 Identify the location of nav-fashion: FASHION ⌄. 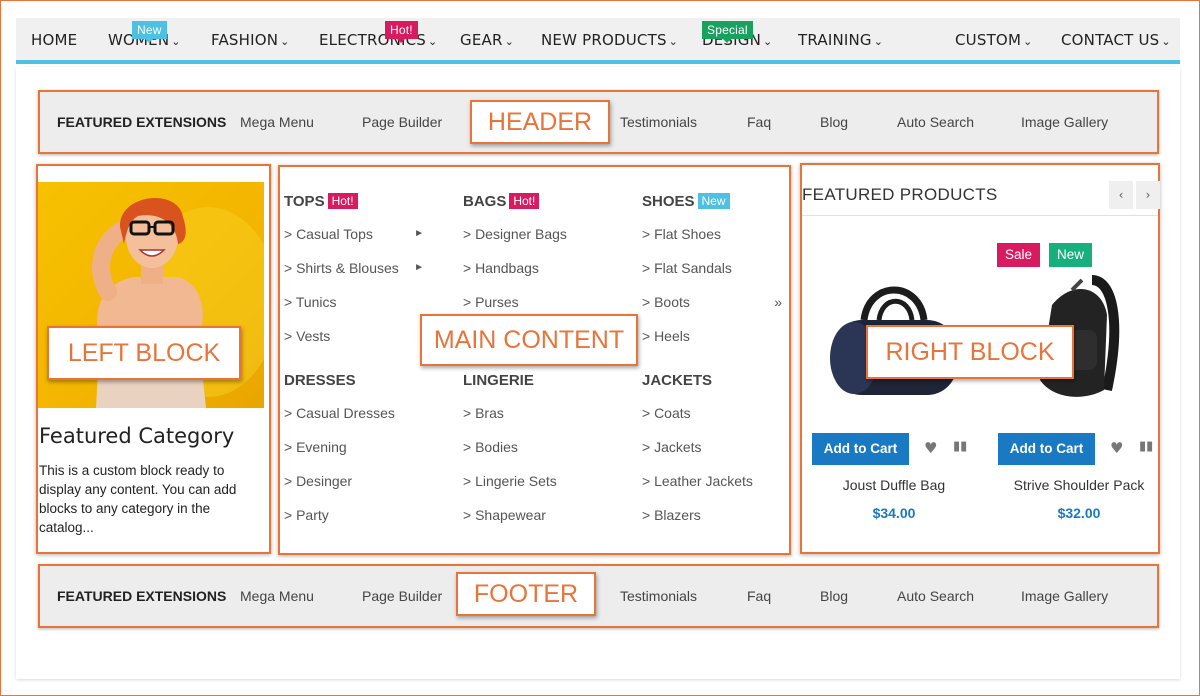
(250, 40).